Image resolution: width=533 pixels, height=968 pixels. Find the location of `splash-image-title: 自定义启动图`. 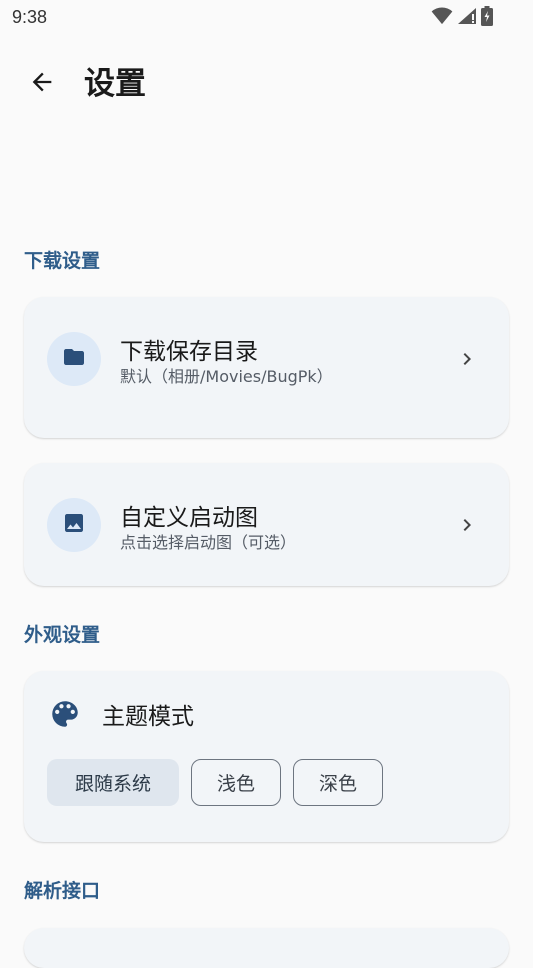

splash-image-title: 自定义启动图 is located at coordinates (189, 518).